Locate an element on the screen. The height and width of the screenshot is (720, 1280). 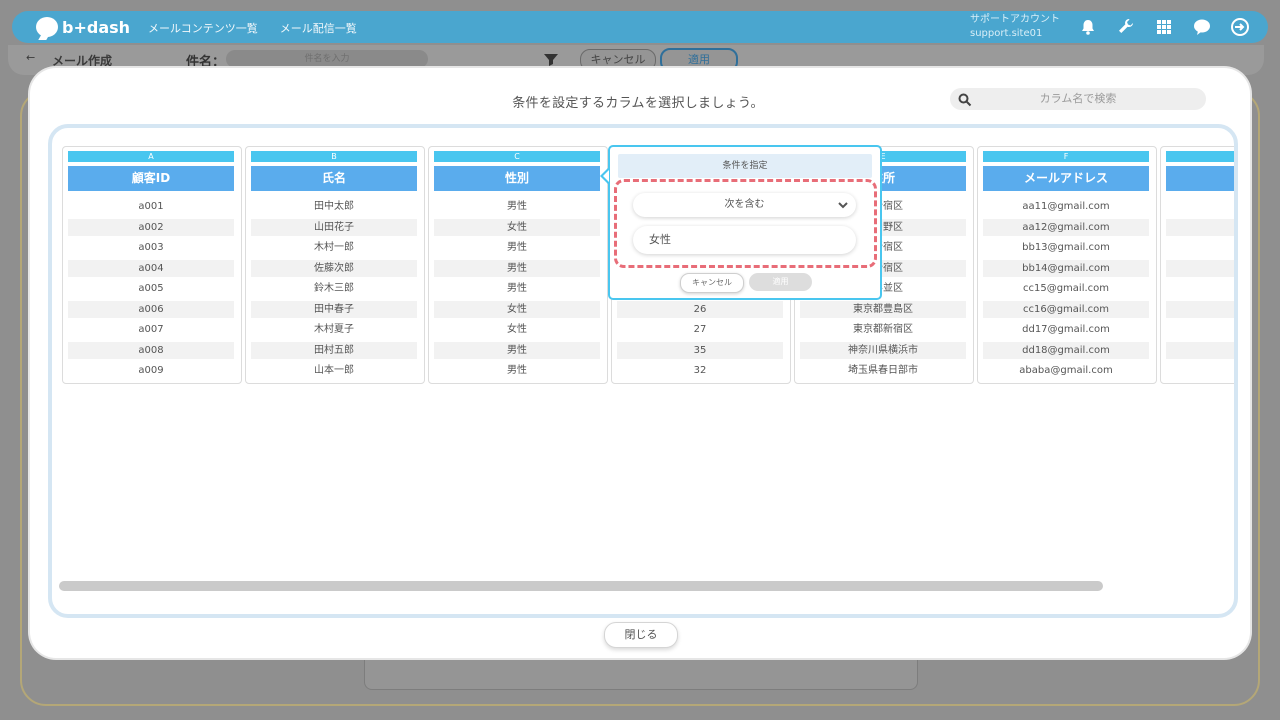
column-header: 性別 is located at coordinates (517, 178).